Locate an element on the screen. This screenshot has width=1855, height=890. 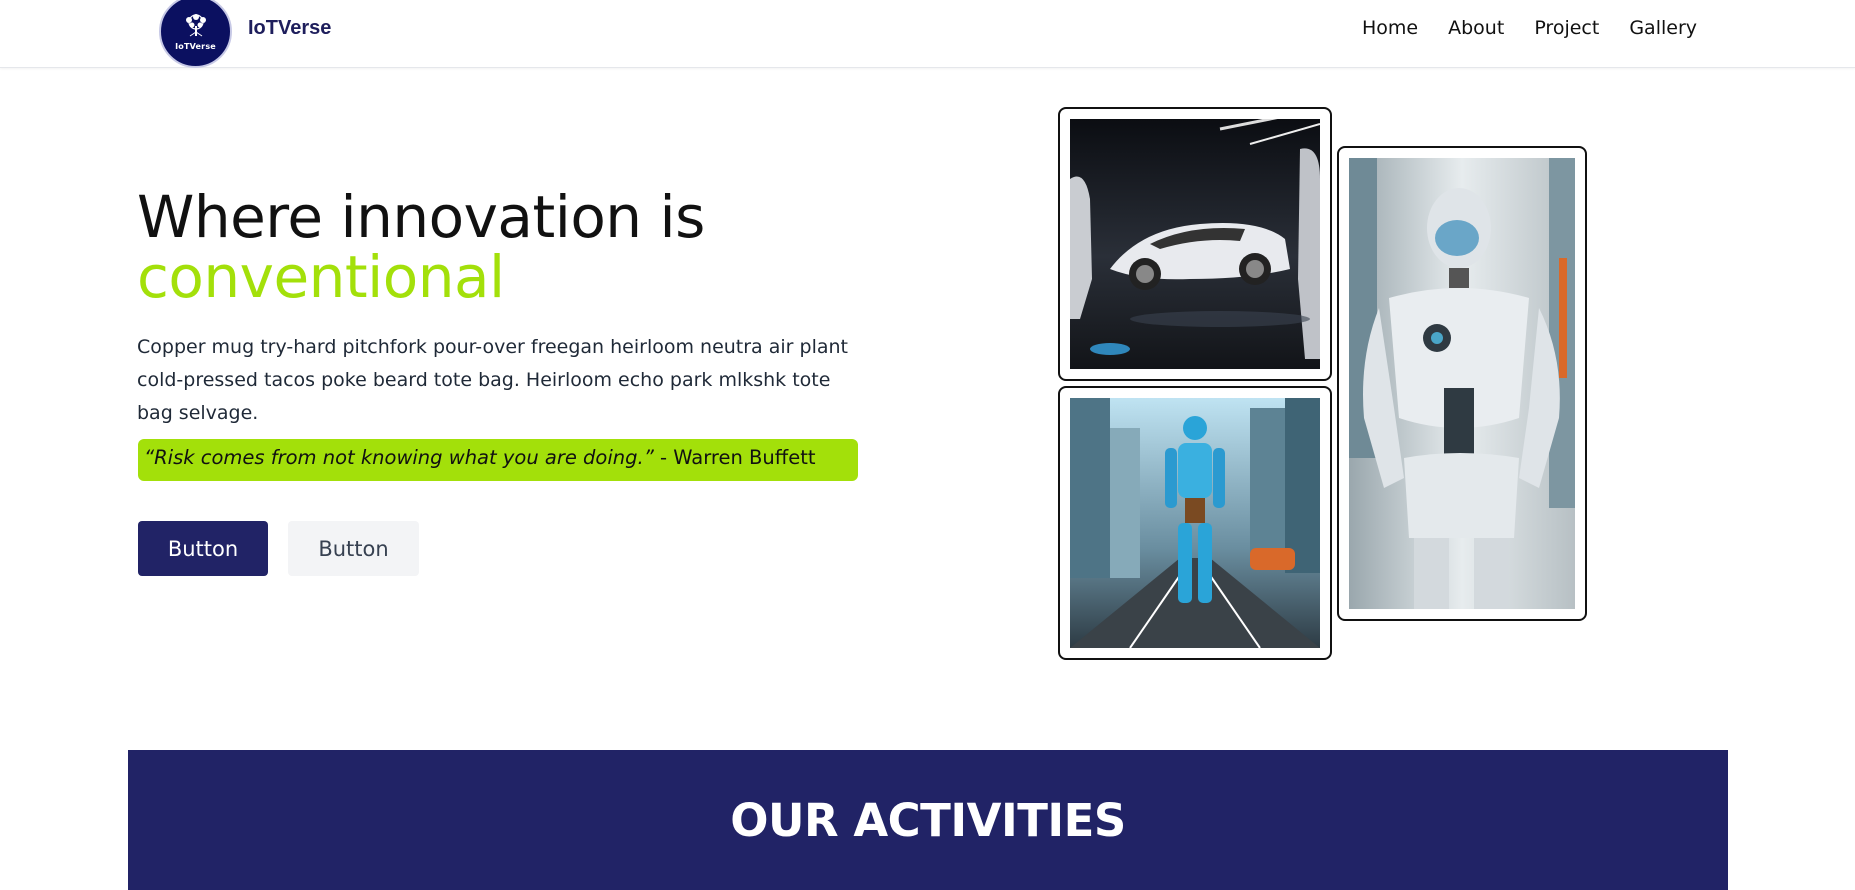
image-card-humanoid-robot is located at coordinates (1462, 383).